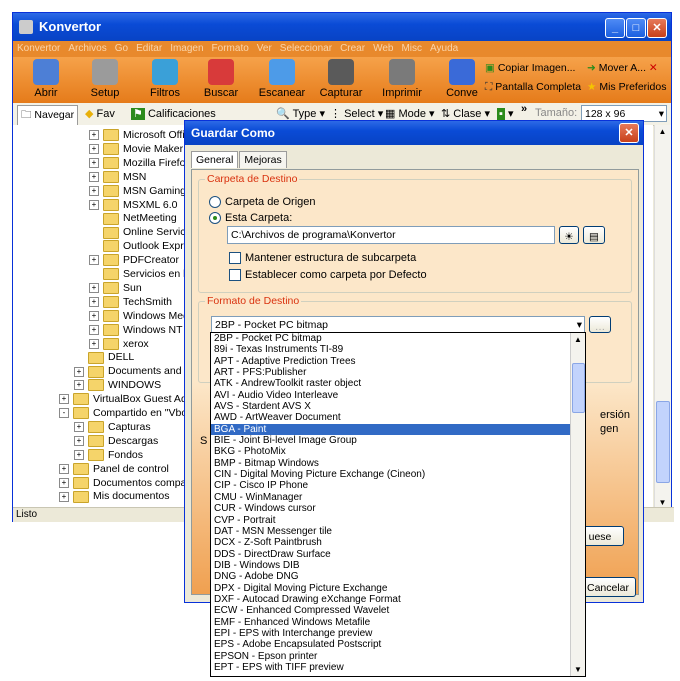  I want to click on format-option: 89i - Texas Instruments TI-89, so click(398, 349).